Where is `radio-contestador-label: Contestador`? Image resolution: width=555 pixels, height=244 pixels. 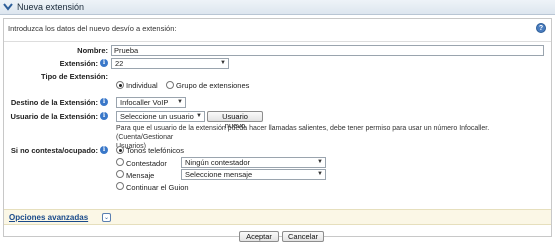 radio-contestador-label: Contestador is located at coordinates (146, 163).